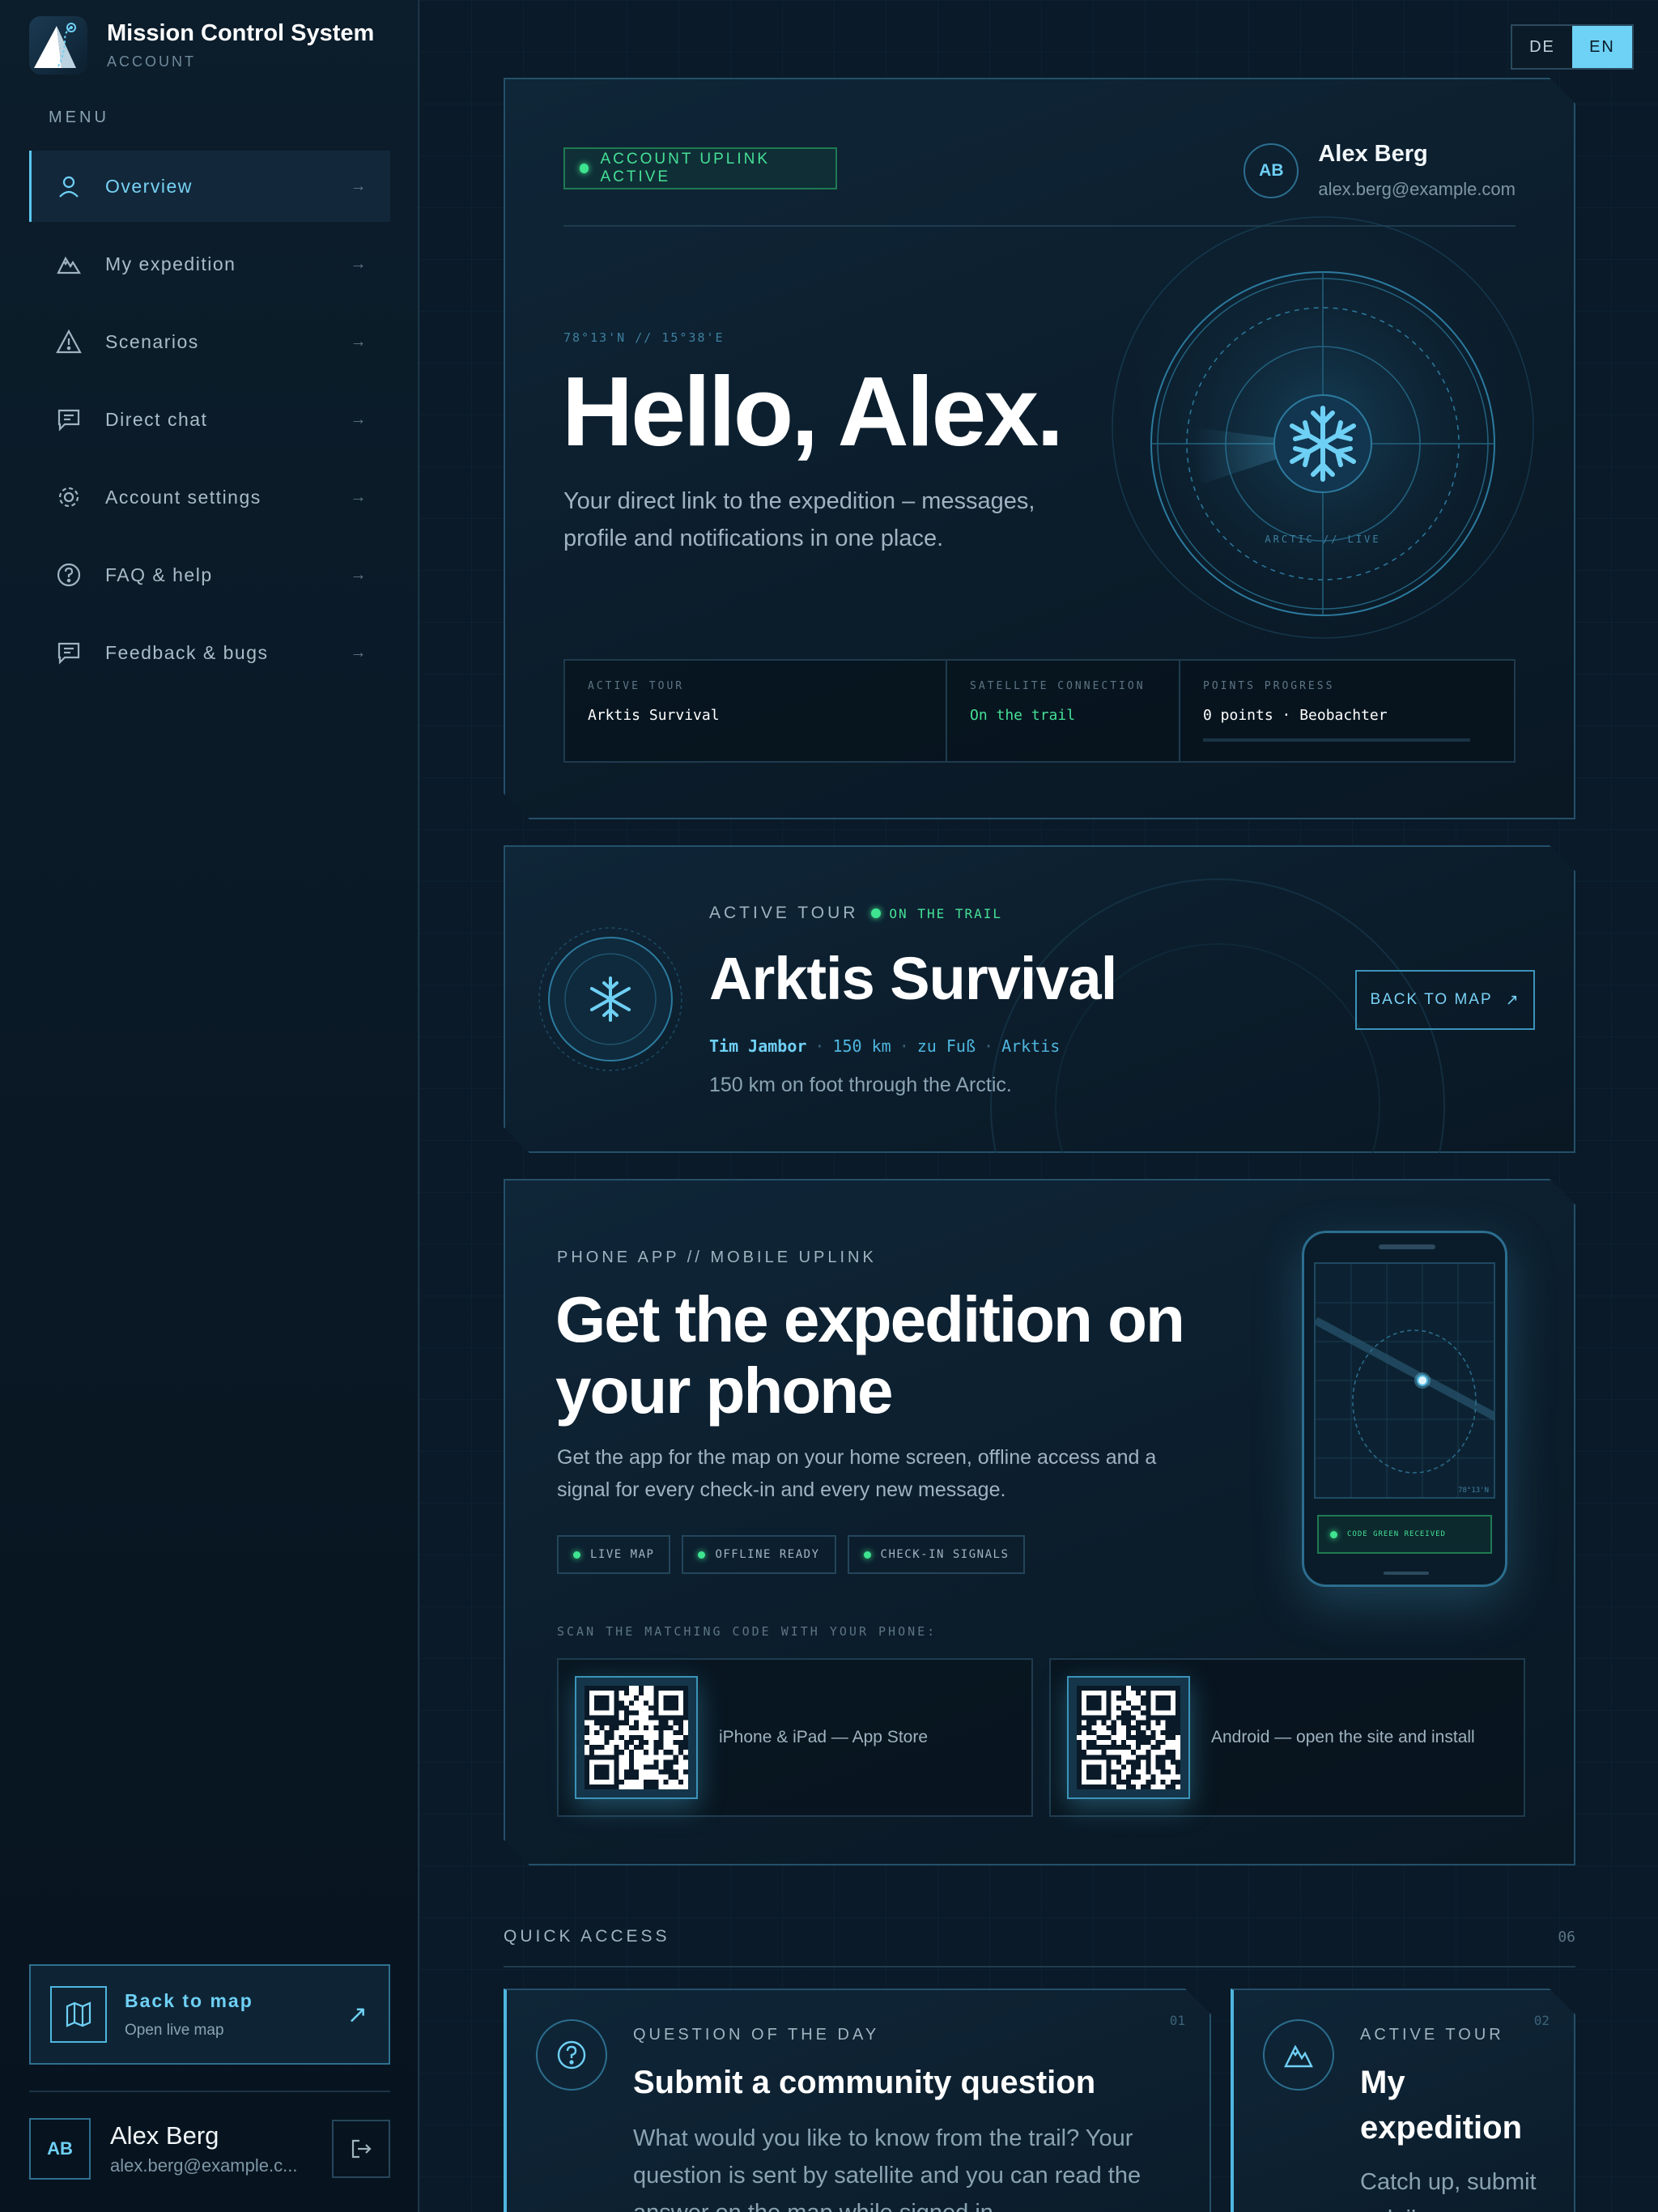 The height and width of the screenshot is (2212, 1658). I want to click on card-number: 02, so click(1541, 2021).